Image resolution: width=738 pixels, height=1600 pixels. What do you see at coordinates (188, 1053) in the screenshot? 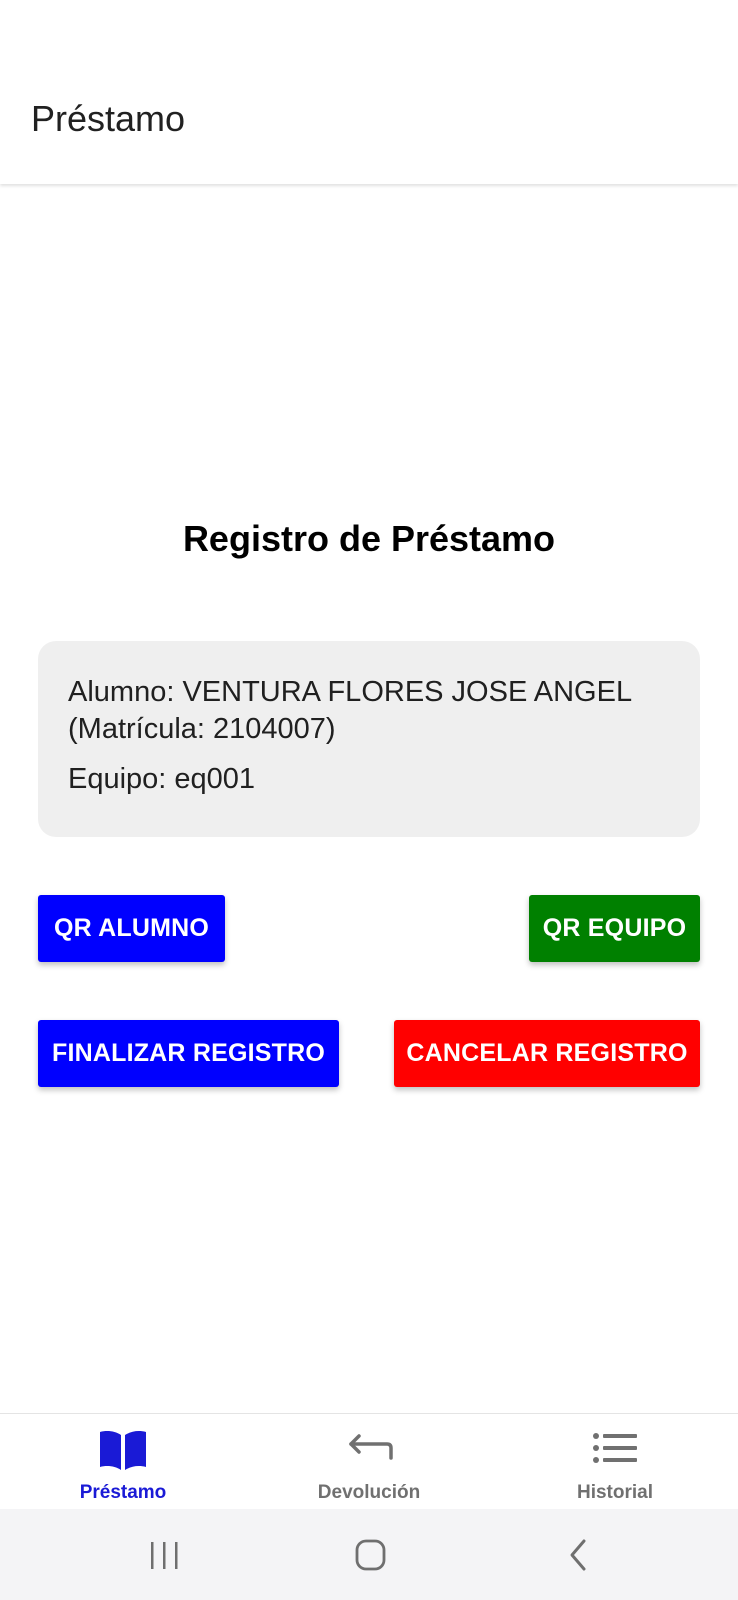
I see `finalizar-registro-button: FINALIZAR REGISTRO` at bounding box center [188, 1053].